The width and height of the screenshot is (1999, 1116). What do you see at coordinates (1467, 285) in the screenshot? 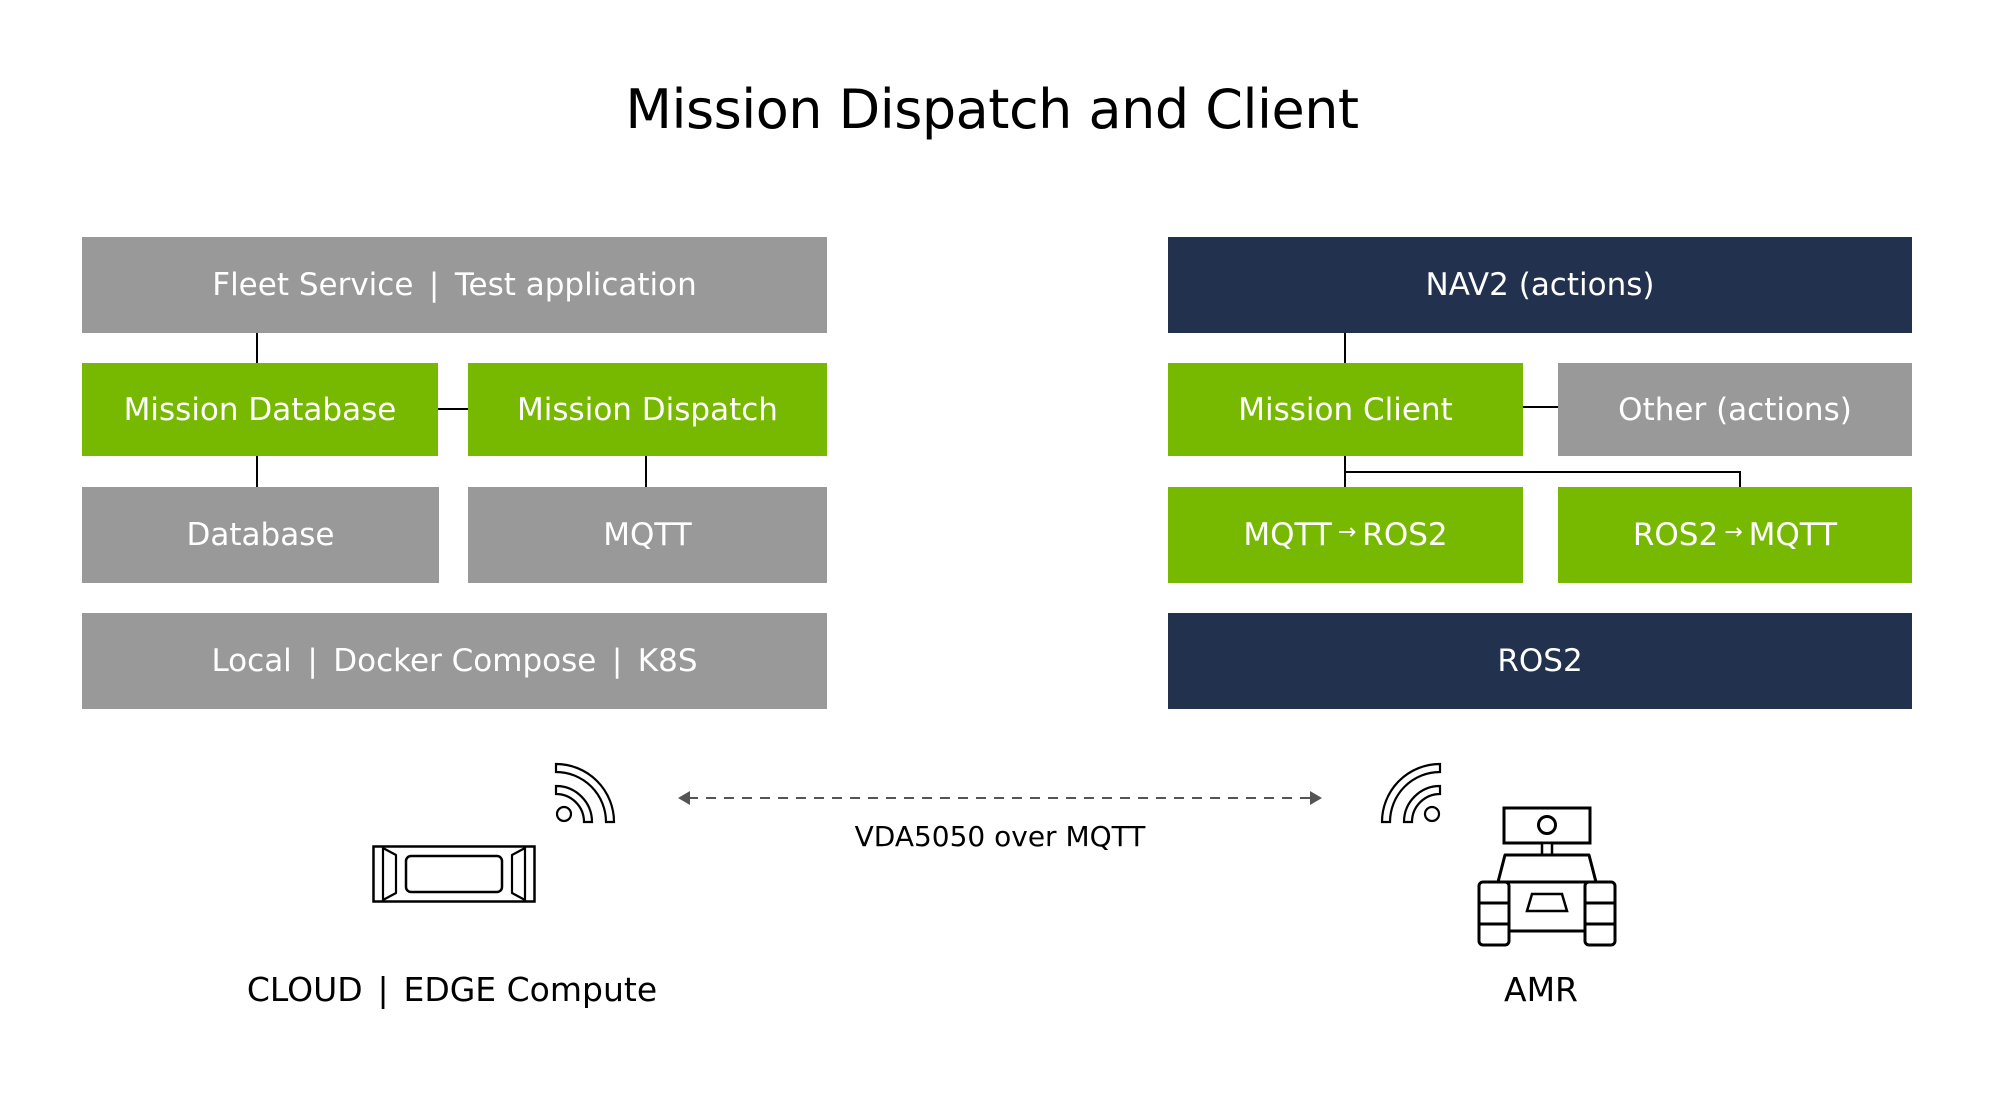
I see `nav2-label: NAV2` at bounding box center [1467, 285].